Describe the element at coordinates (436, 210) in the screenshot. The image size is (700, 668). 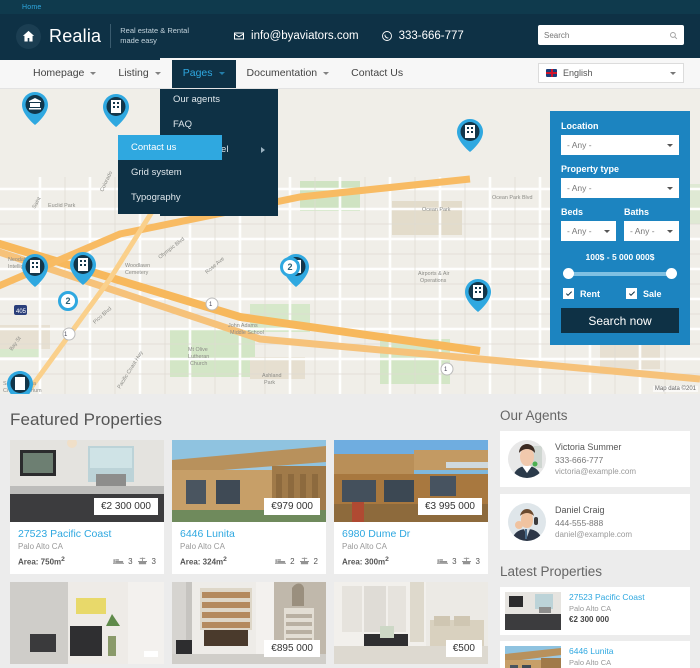
I see `svg-text: Ocean Park` at that location.